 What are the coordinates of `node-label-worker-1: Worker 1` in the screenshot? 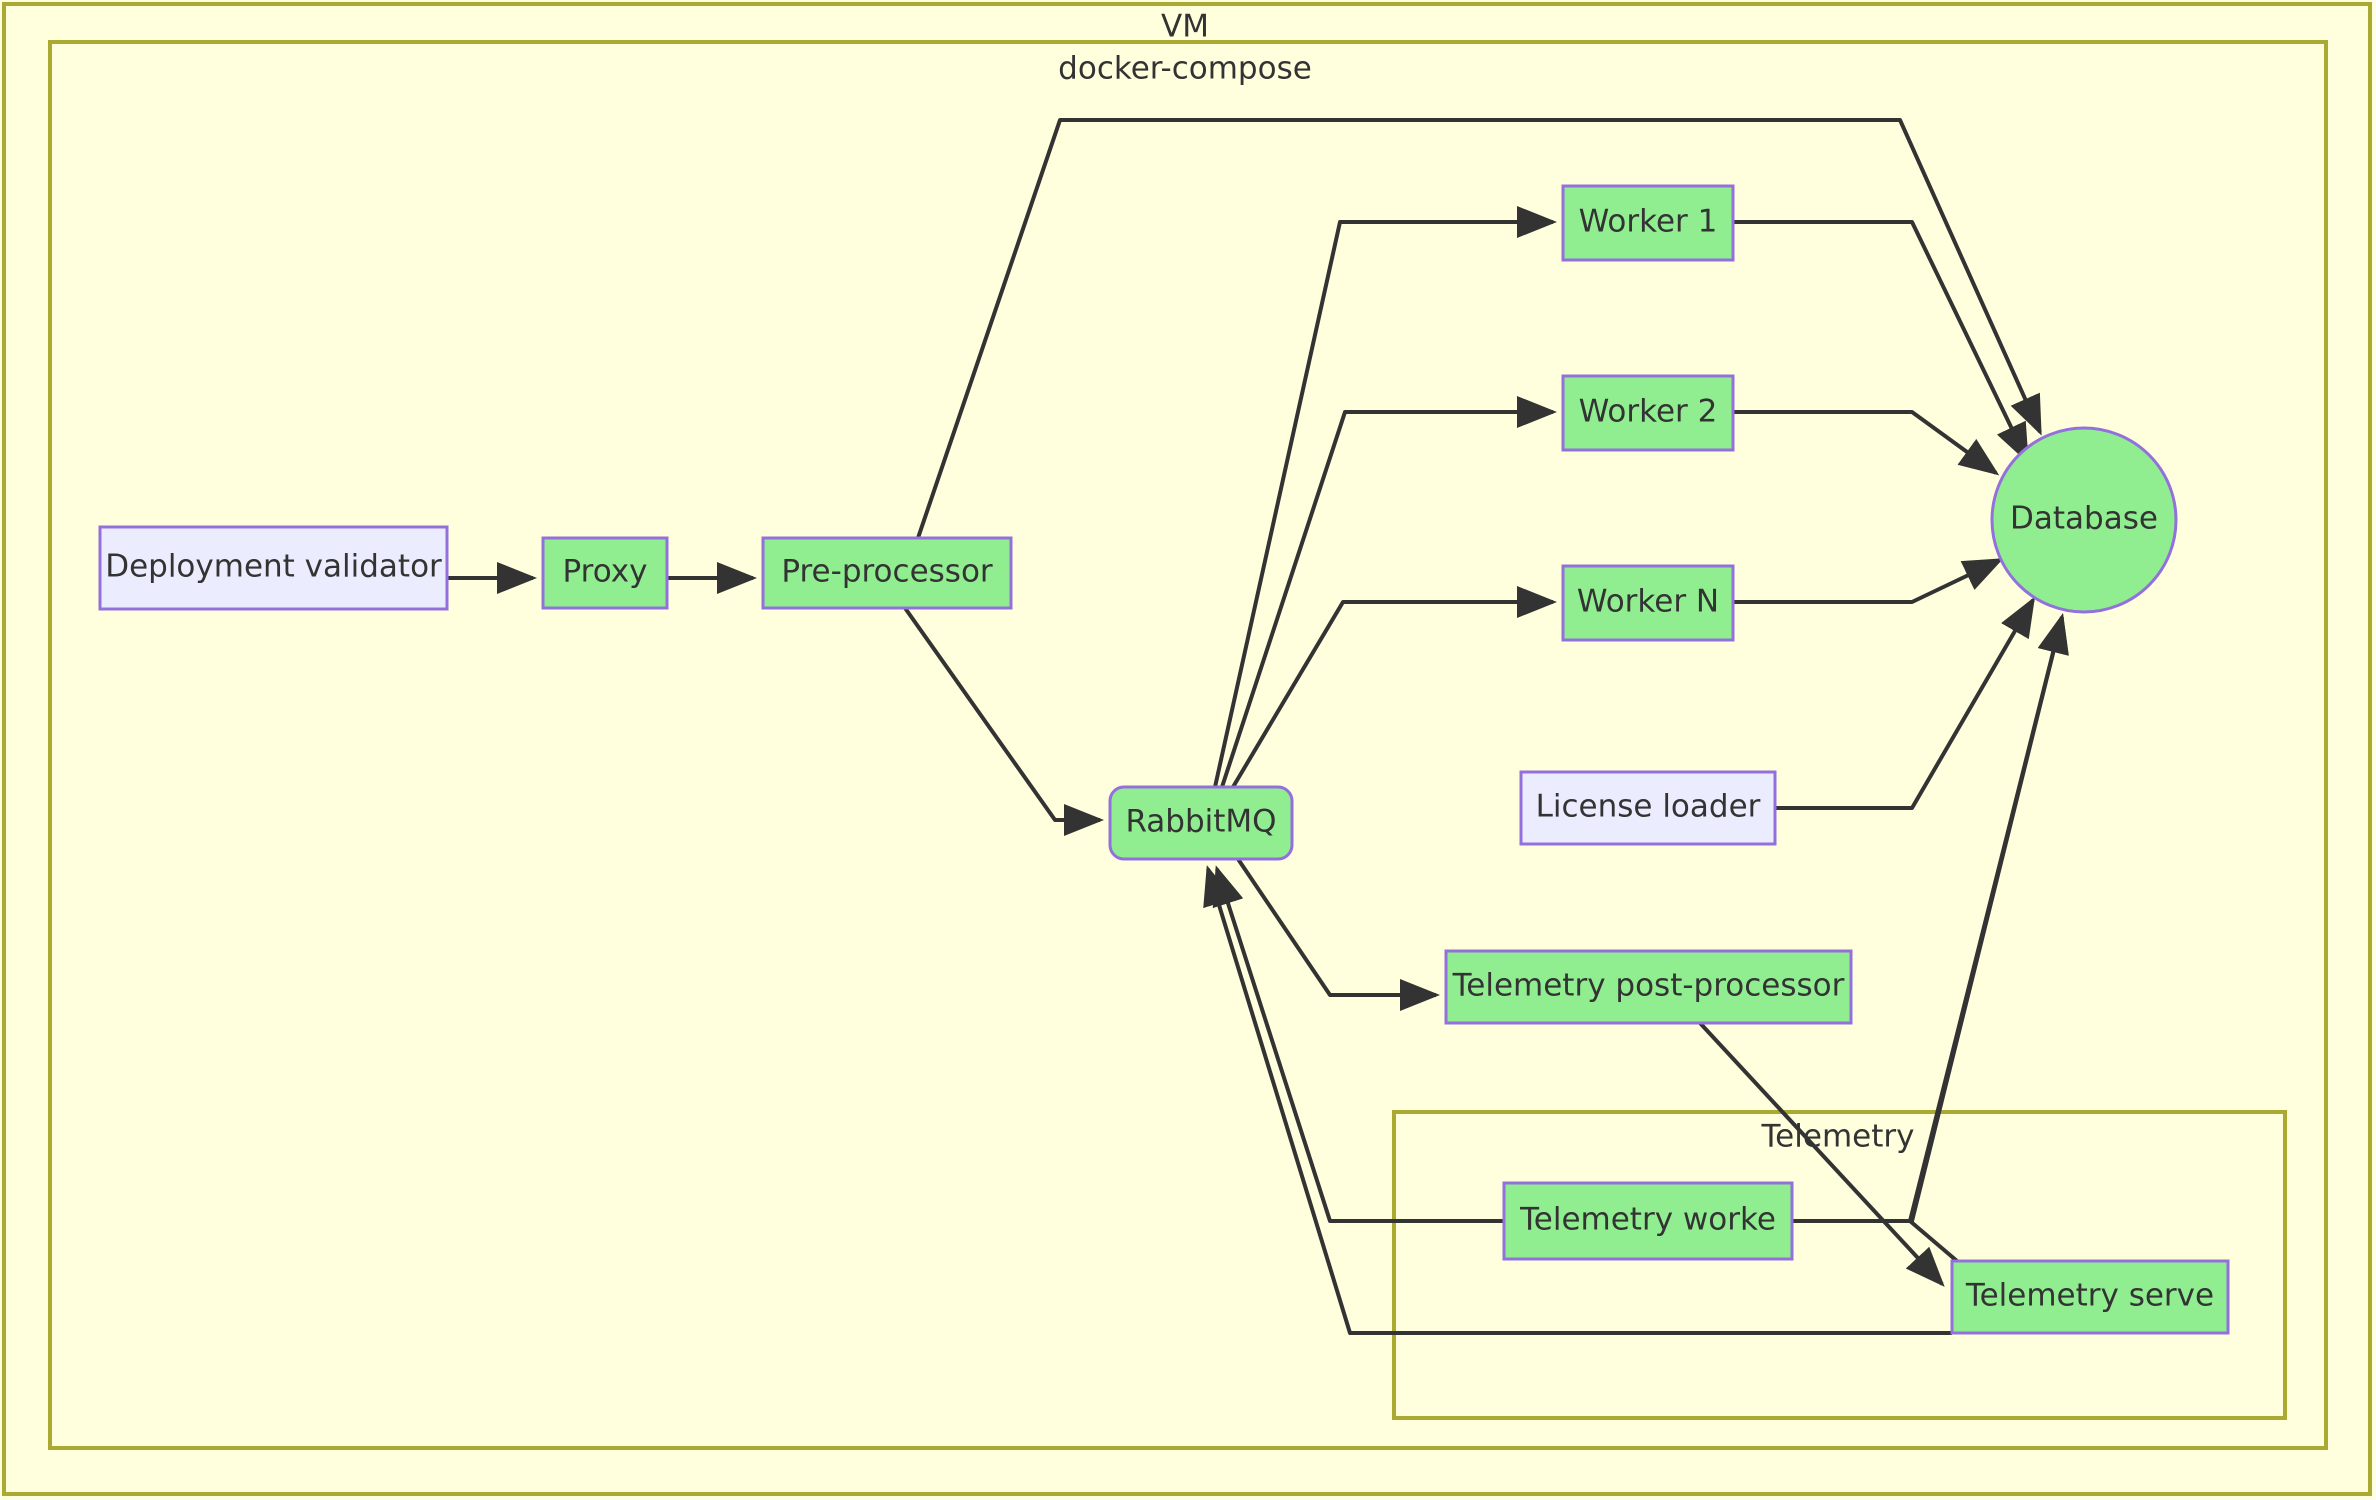 It's located at (1648, 222).